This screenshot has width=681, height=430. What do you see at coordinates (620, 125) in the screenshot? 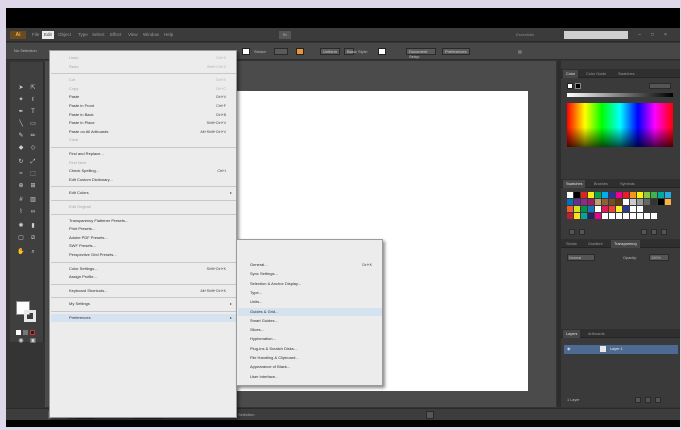
I see `color-spectrum` at bounding box center [620, 125].